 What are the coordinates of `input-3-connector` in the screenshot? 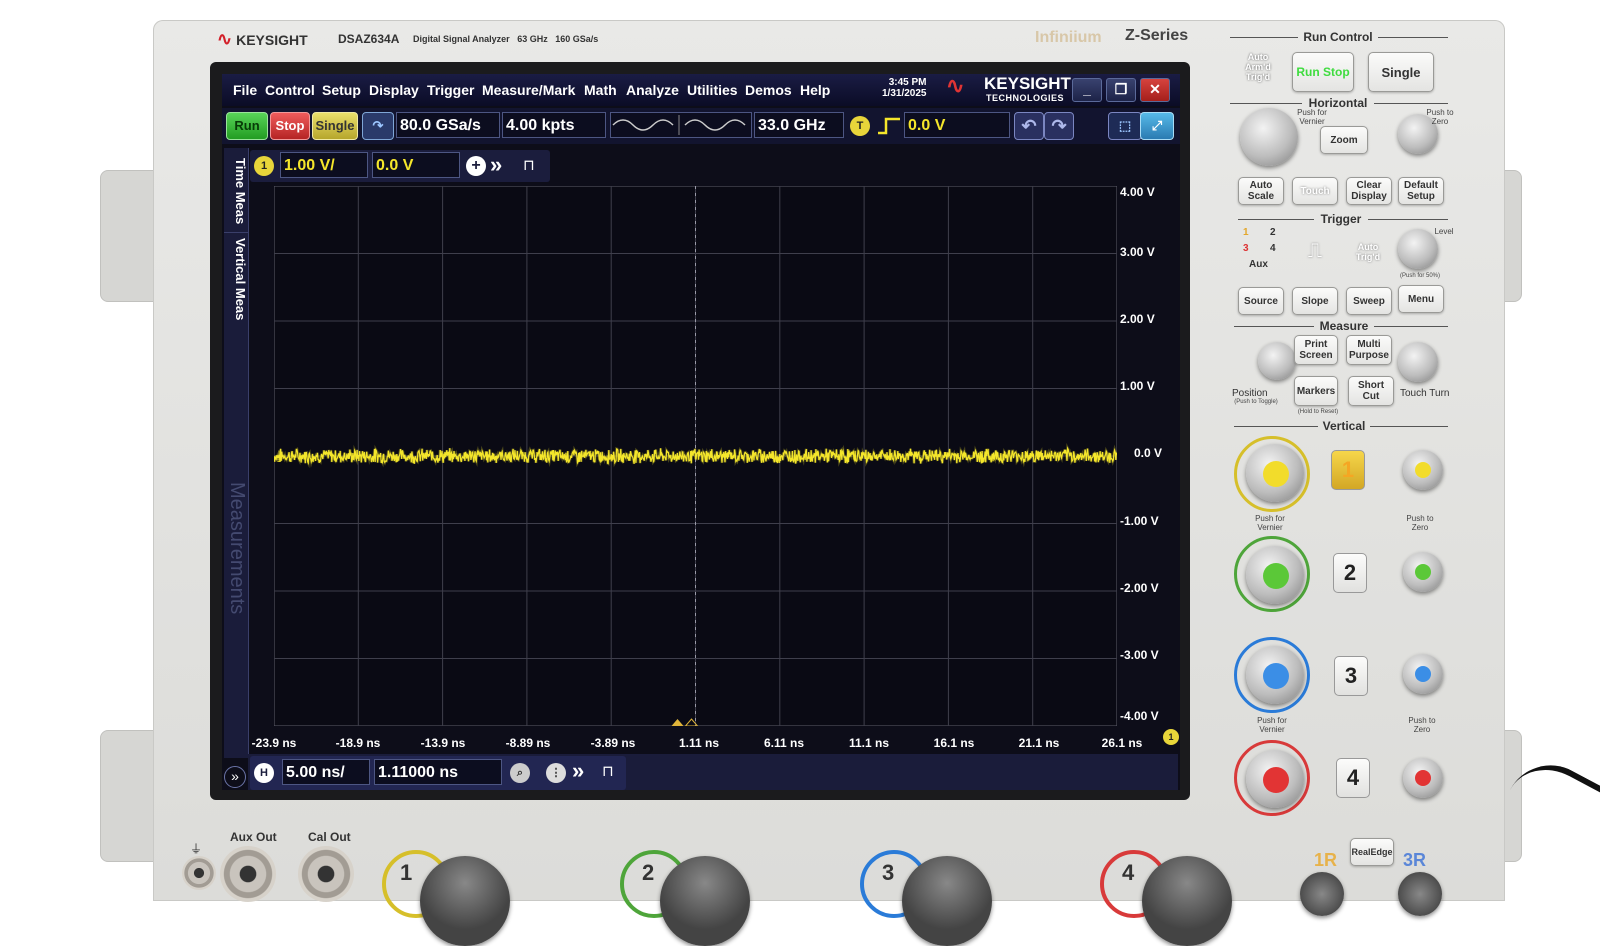 It's located at (947, 901).